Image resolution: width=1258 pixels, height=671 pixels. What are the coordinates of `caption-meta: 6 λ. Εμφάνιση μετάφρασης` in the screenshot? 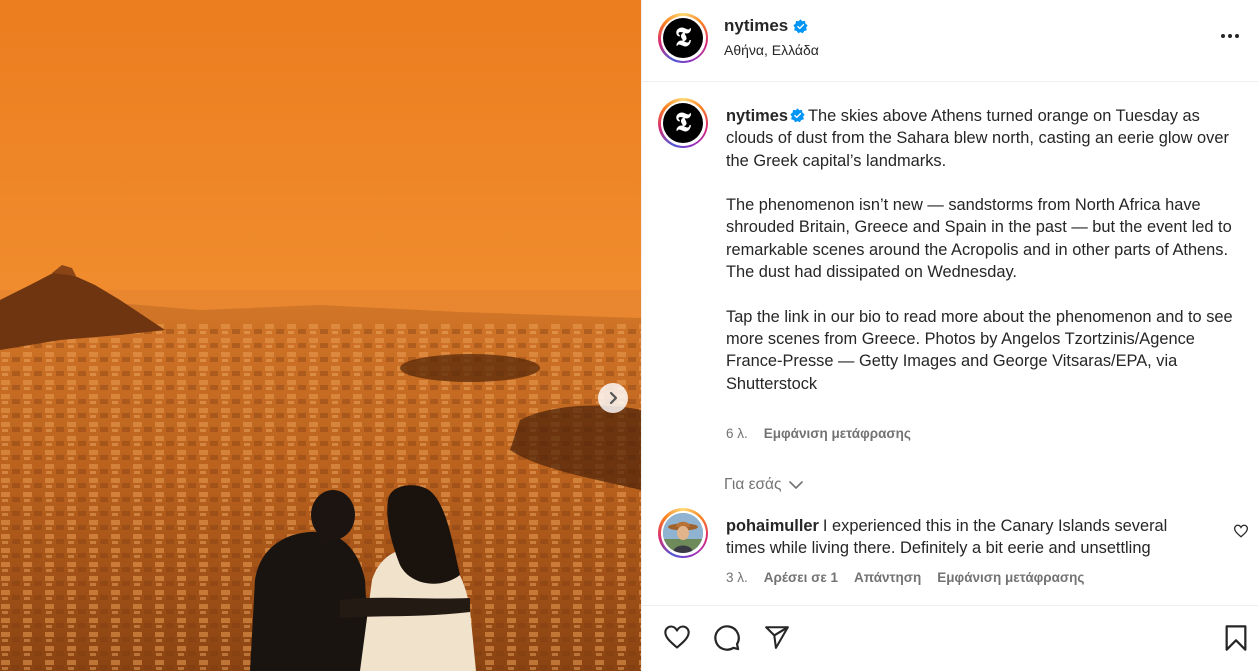 It's located at (818, 433).